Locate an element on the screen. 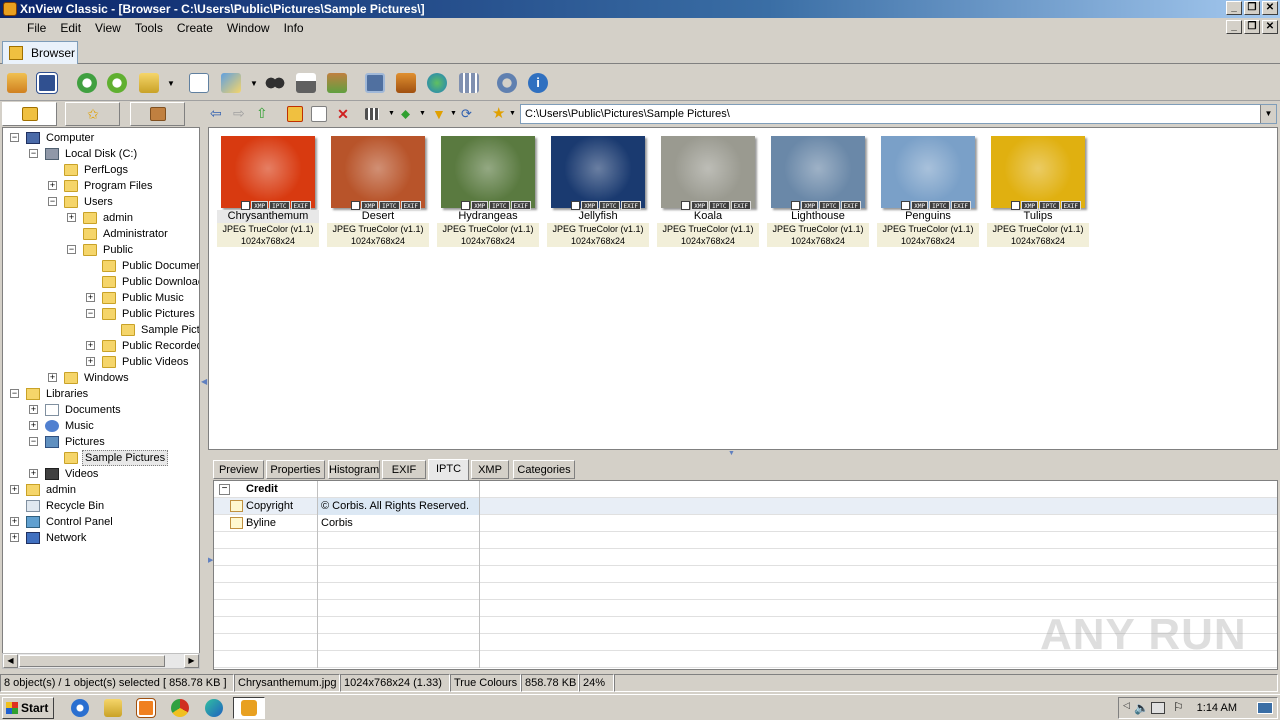  tree-item: − Public Pictures is located at coordinates (101, 314).